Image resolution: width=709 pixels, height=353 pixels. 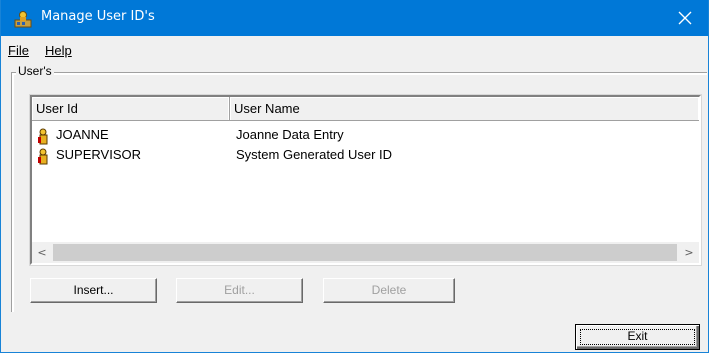 I want to click on app-icon, so click(x=23, y=19).